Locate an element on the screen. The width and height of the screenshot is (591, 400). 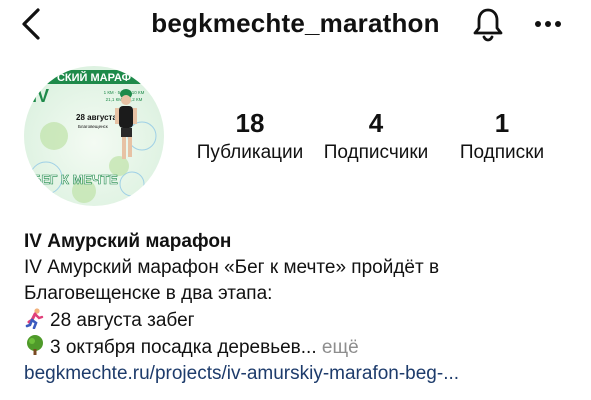
profile-display-name: IV Амурский марафон is located at coordinates (128, 241).